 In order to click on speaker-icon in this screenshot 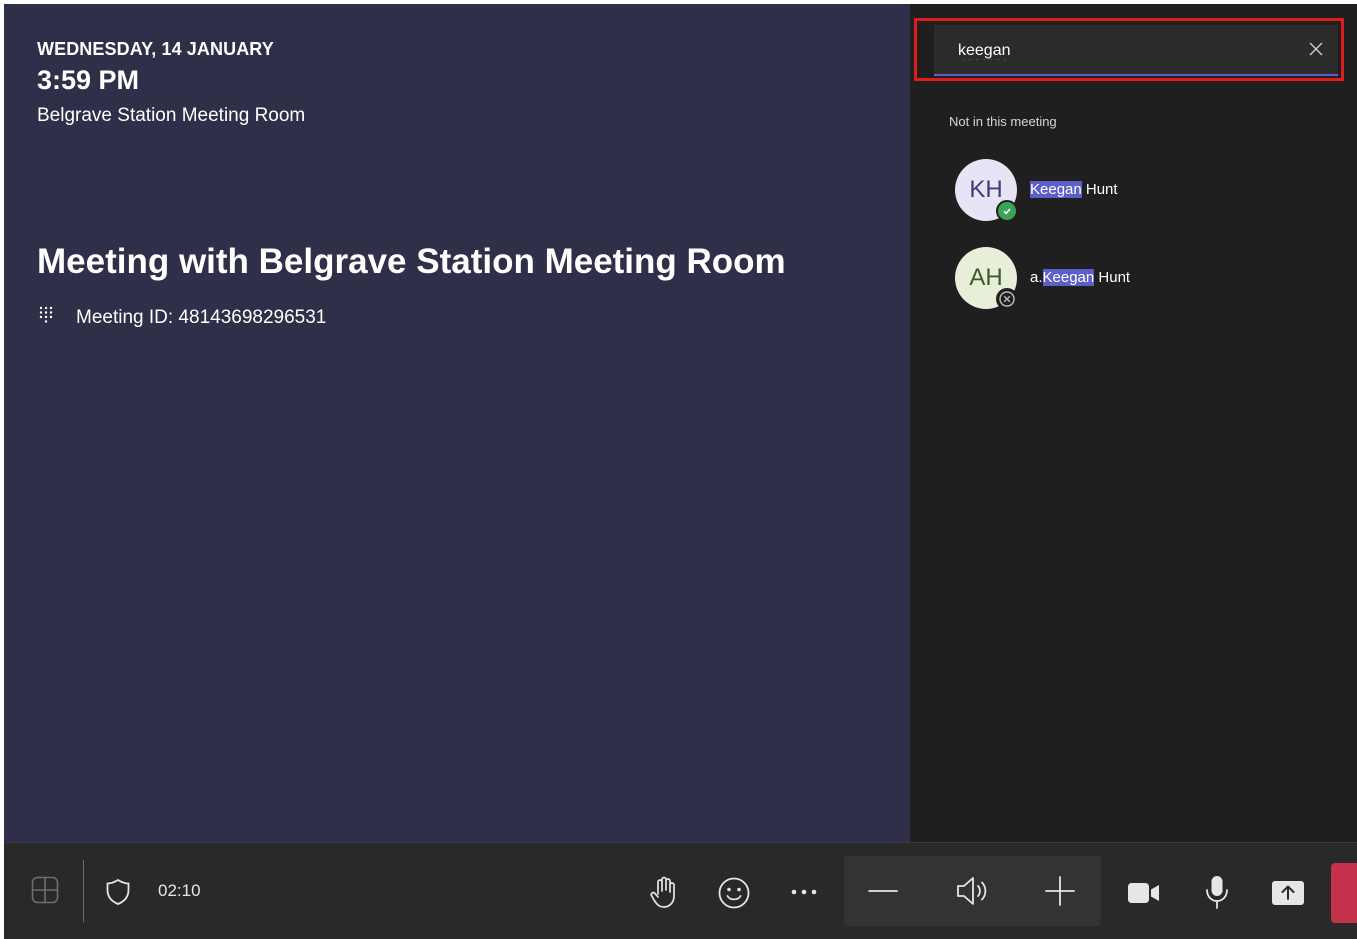, I will do `click(972, 891)`.